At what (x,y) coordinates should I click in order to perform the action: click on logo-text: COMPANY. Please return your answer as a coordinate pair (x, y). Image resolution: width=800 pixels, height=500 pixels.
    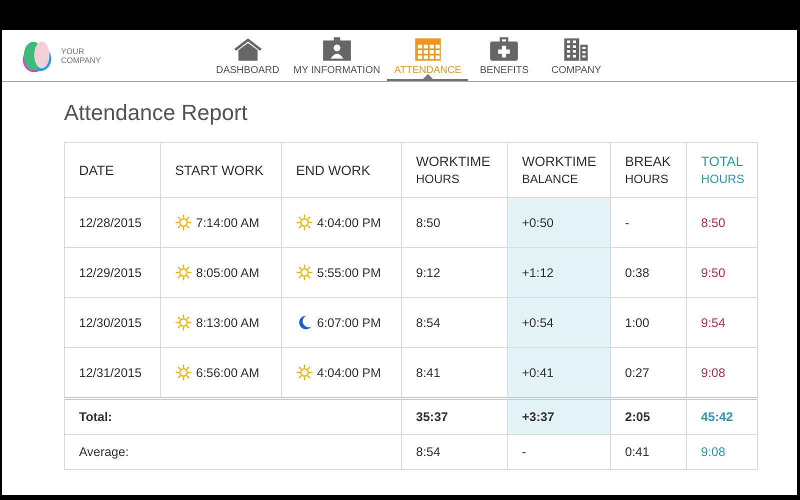
    Looking at the image, I should click on (81, 60).